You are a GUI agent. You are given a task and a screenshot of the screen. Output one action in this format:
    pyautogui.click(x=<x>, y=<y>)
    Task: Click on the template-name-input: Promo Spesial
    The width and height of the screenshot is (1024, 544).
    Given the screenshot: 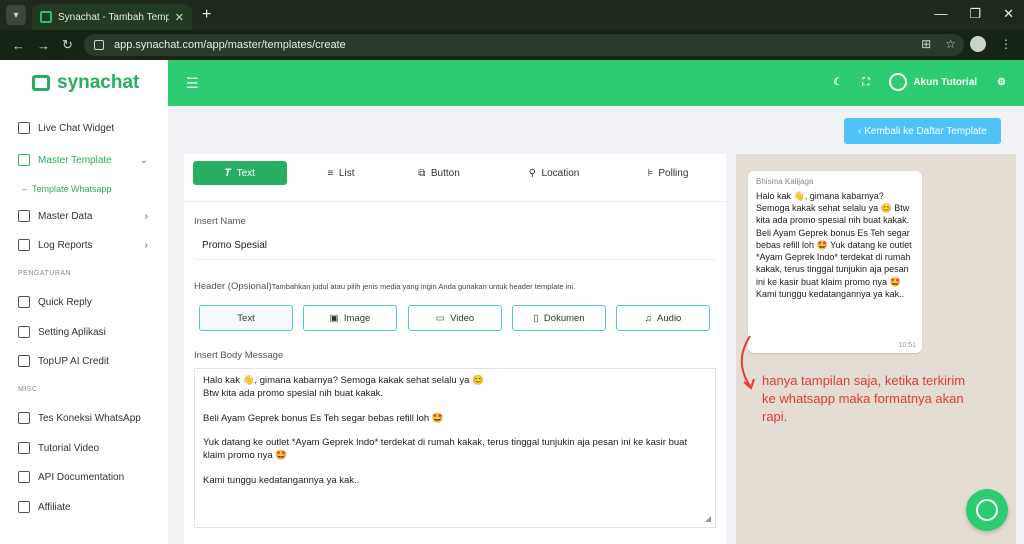 What is the action you would take?
    pyautogui.click(x=455, y=246)
    